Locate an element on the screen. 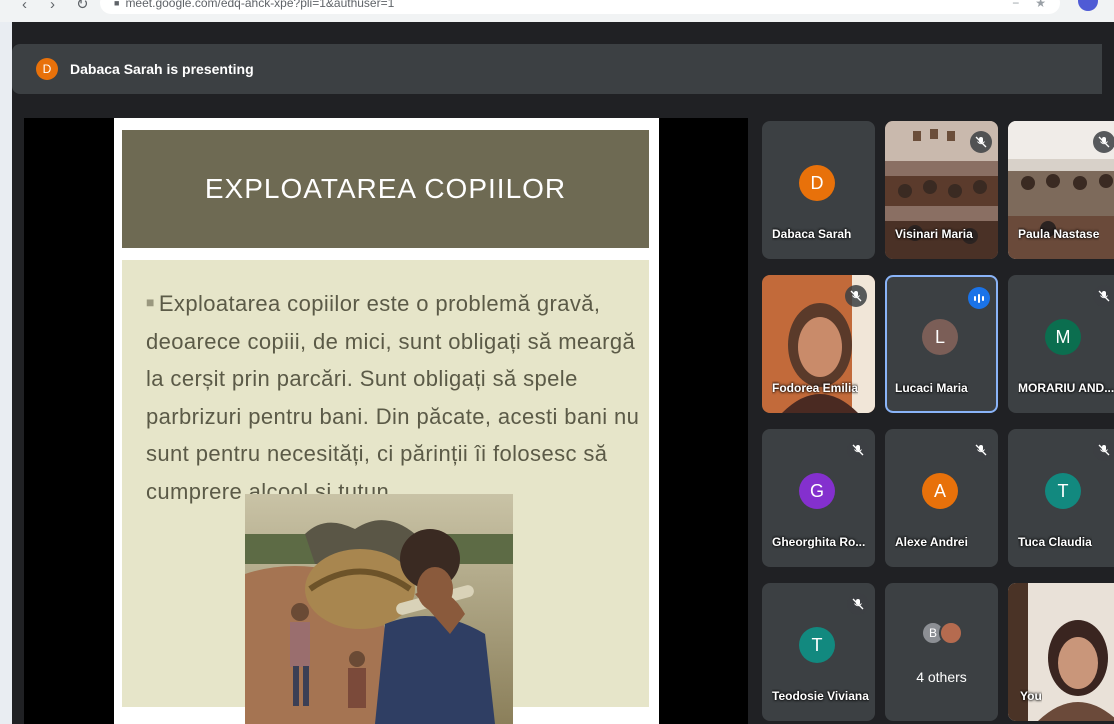  participant-tile-active-speaker: L Lucaci Maria is located at coordinates (941, 344).